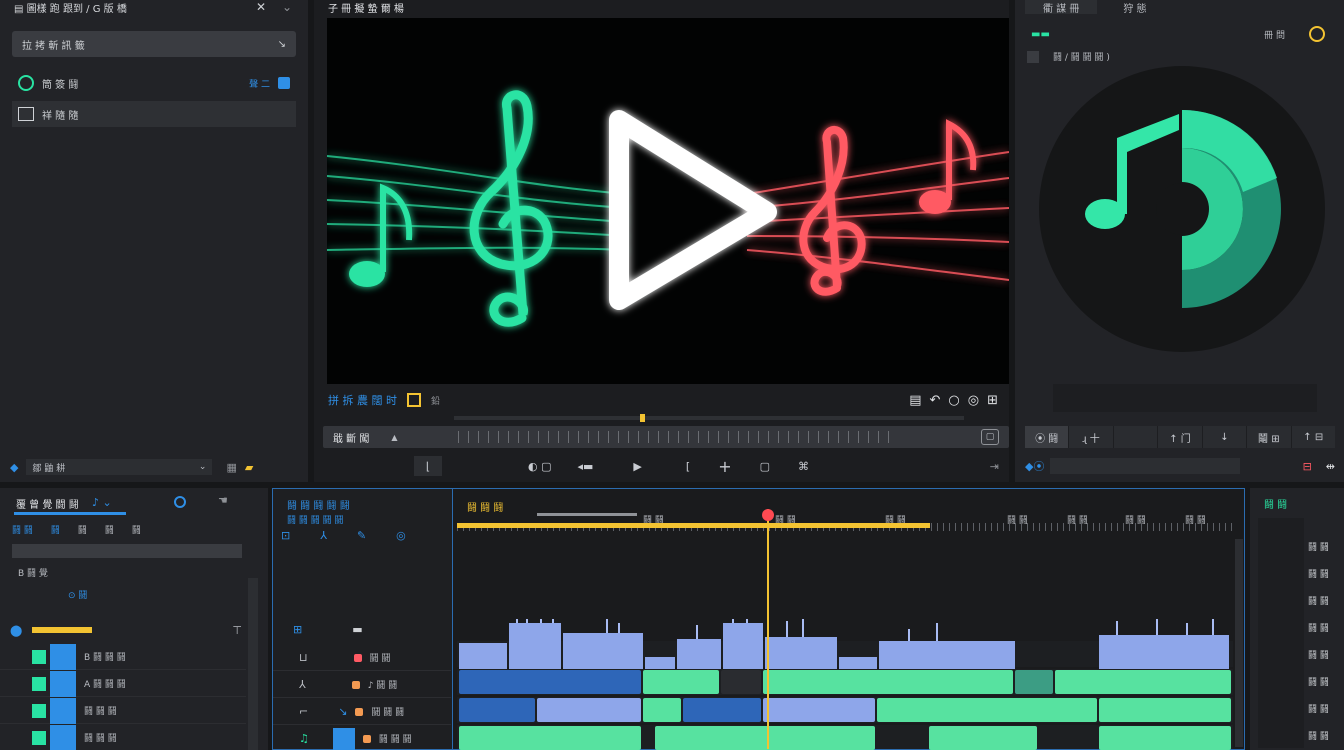 The width and height of the screenshot is (1344, 750). What do you see at coordinates (1034, 466) in the screenshot?
I see `link-icon: ◆⦿` at bounding box center [1034, 466].